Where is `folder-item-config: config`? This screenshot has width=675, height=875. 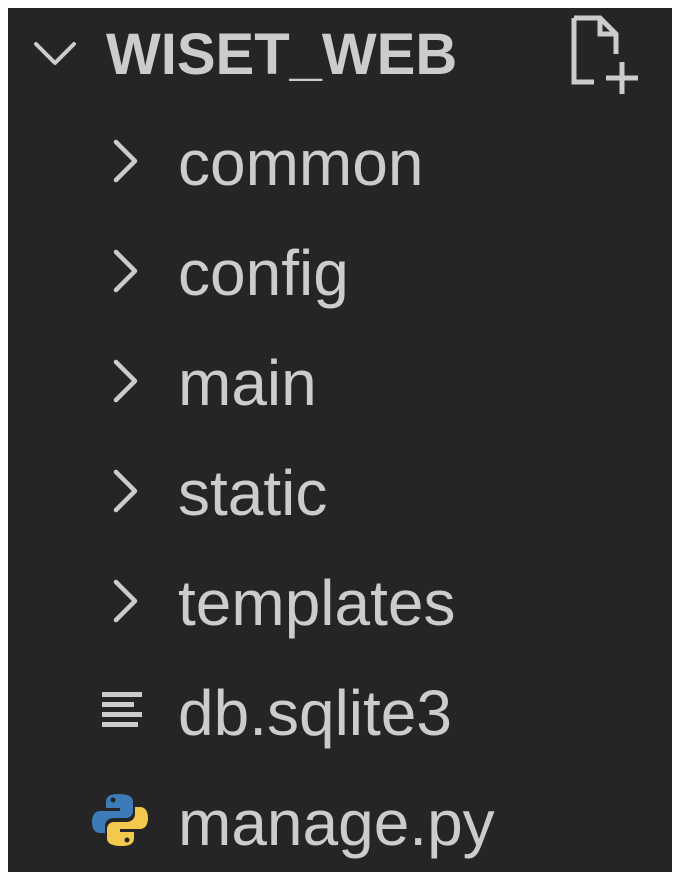
folder-item-config: config is located at coordinates (340, 273).